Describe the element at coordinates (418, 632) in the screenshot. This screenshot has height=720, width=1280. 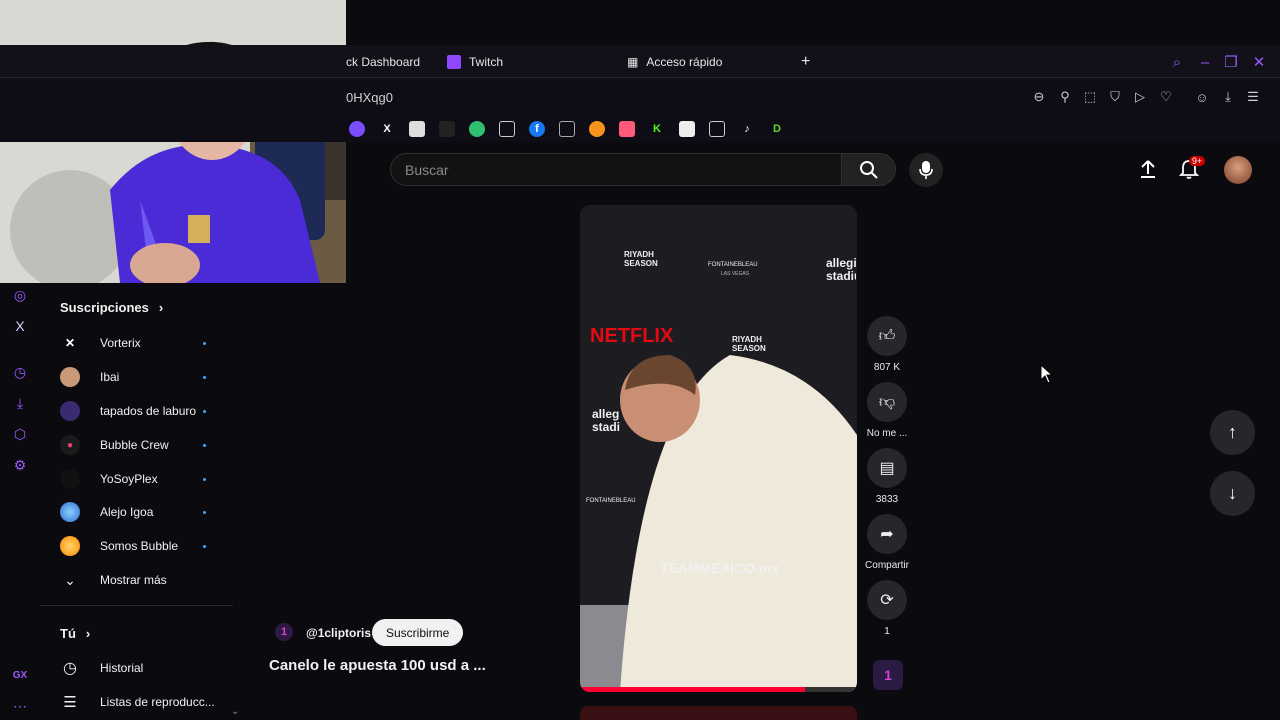
I see `subscribe-button: Suscribirme` at that location.